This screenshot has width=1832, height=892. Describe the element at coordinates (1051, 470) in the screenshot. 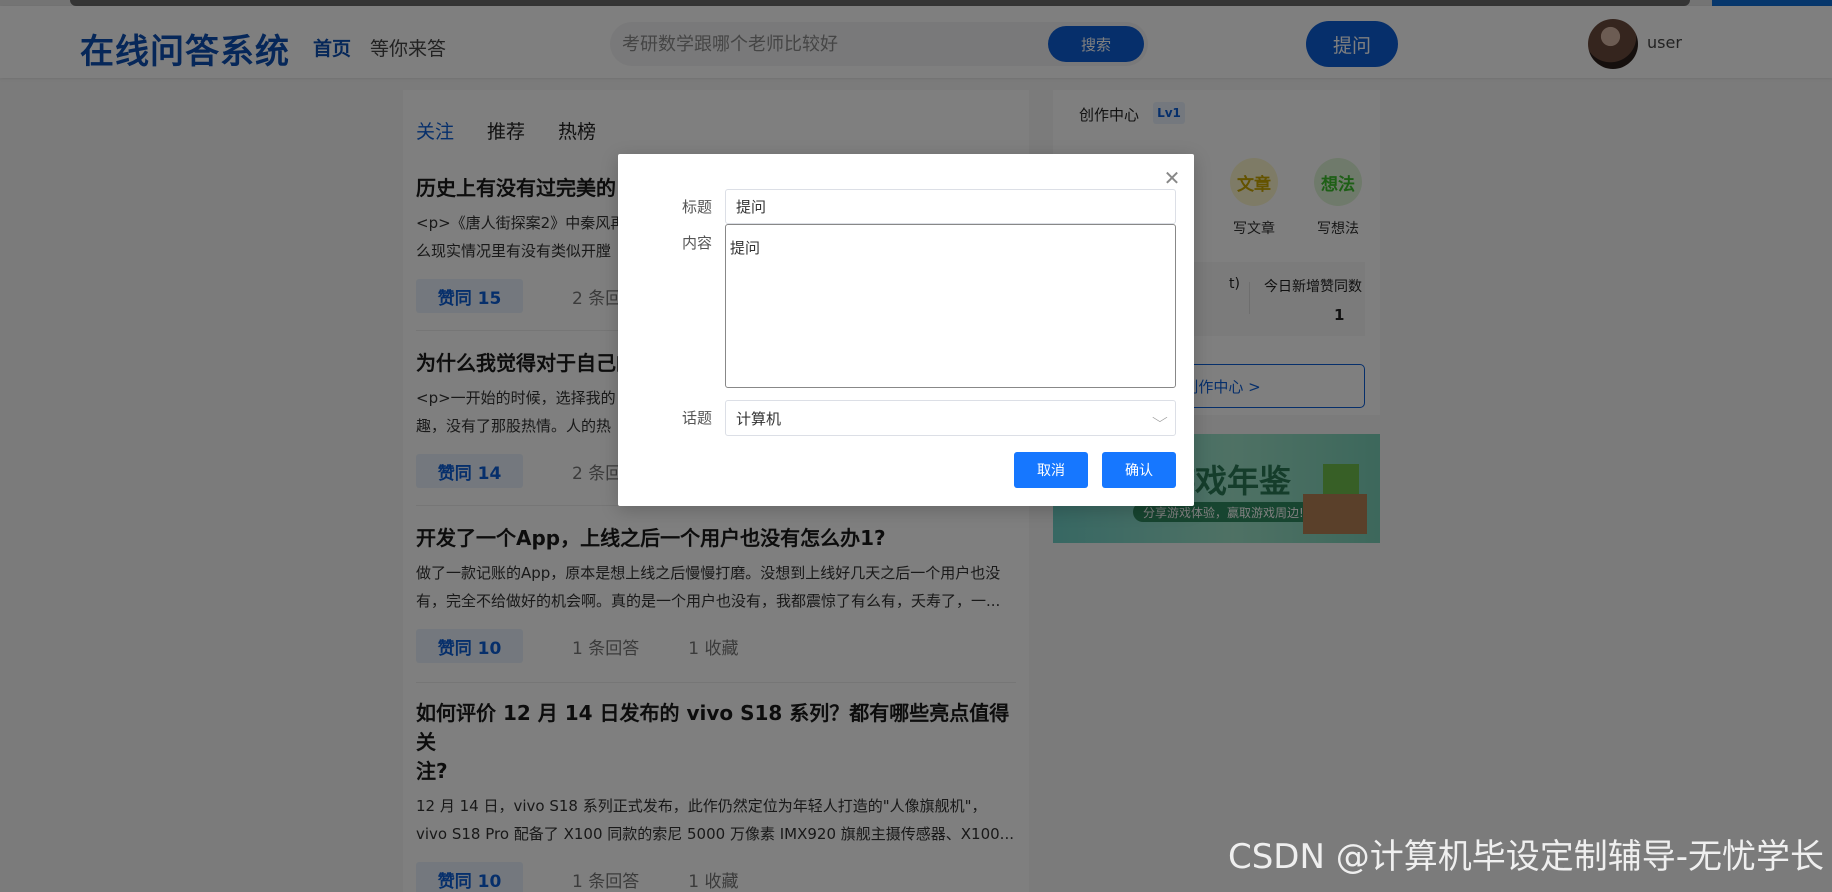

I see `cancel-button: 取消` at that location.